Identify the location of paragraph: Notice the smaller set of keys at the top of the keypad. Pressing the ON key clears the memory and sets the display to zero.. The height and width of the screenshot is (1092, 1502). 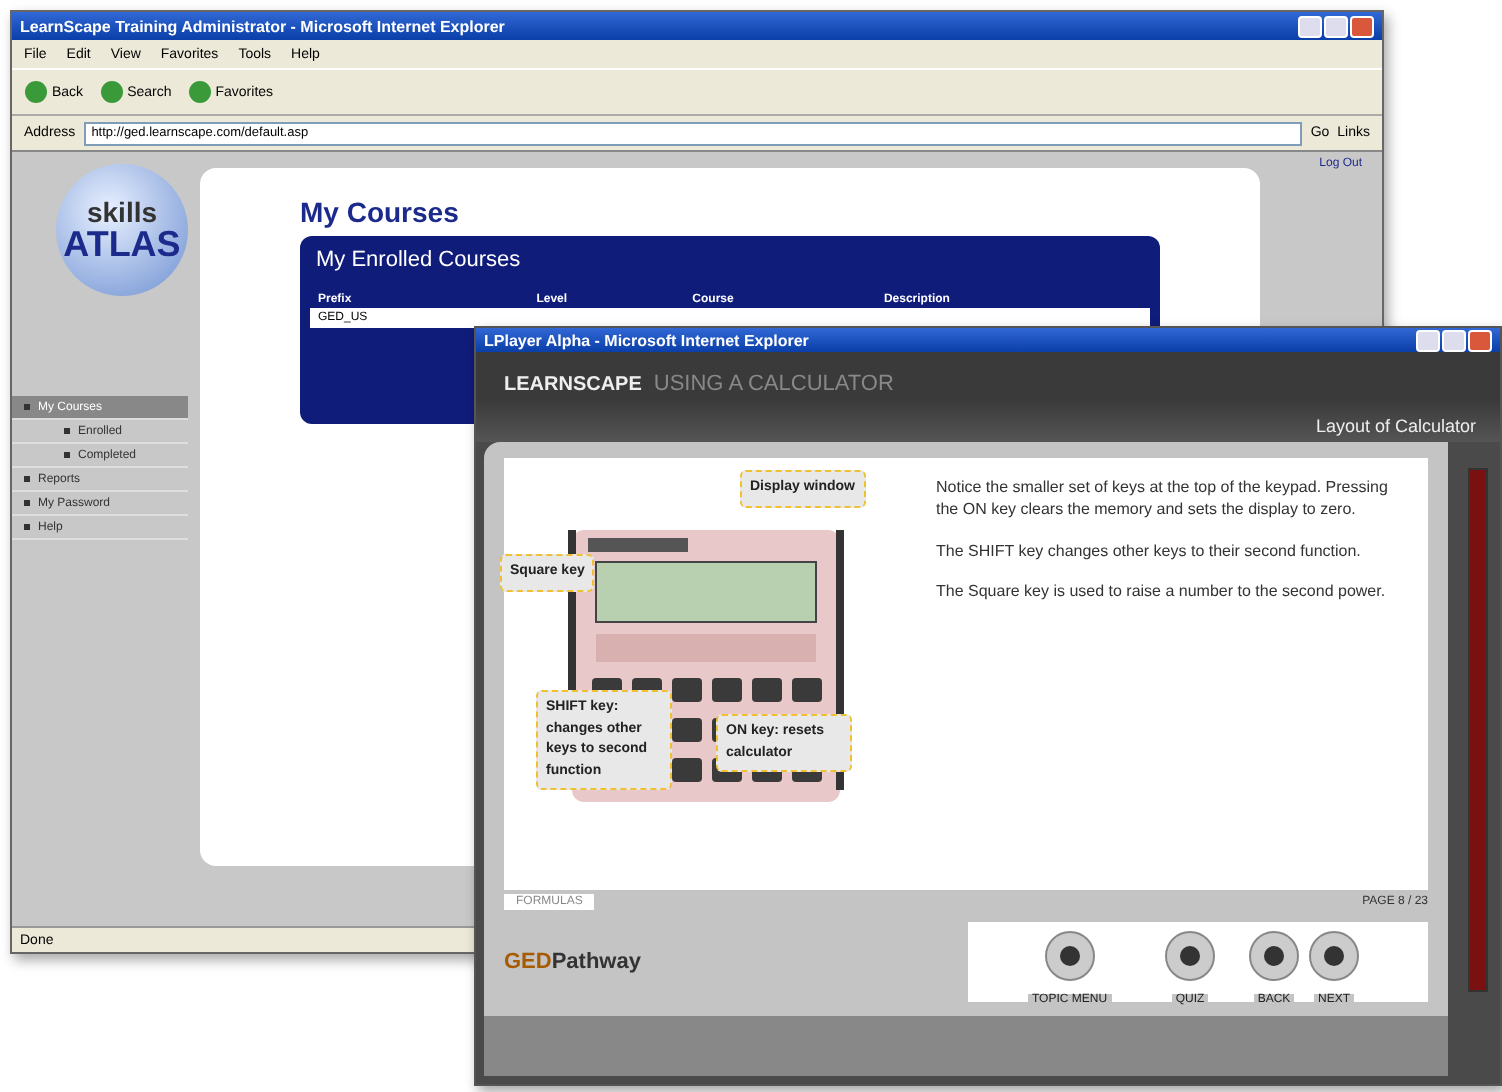
(1163, 500).